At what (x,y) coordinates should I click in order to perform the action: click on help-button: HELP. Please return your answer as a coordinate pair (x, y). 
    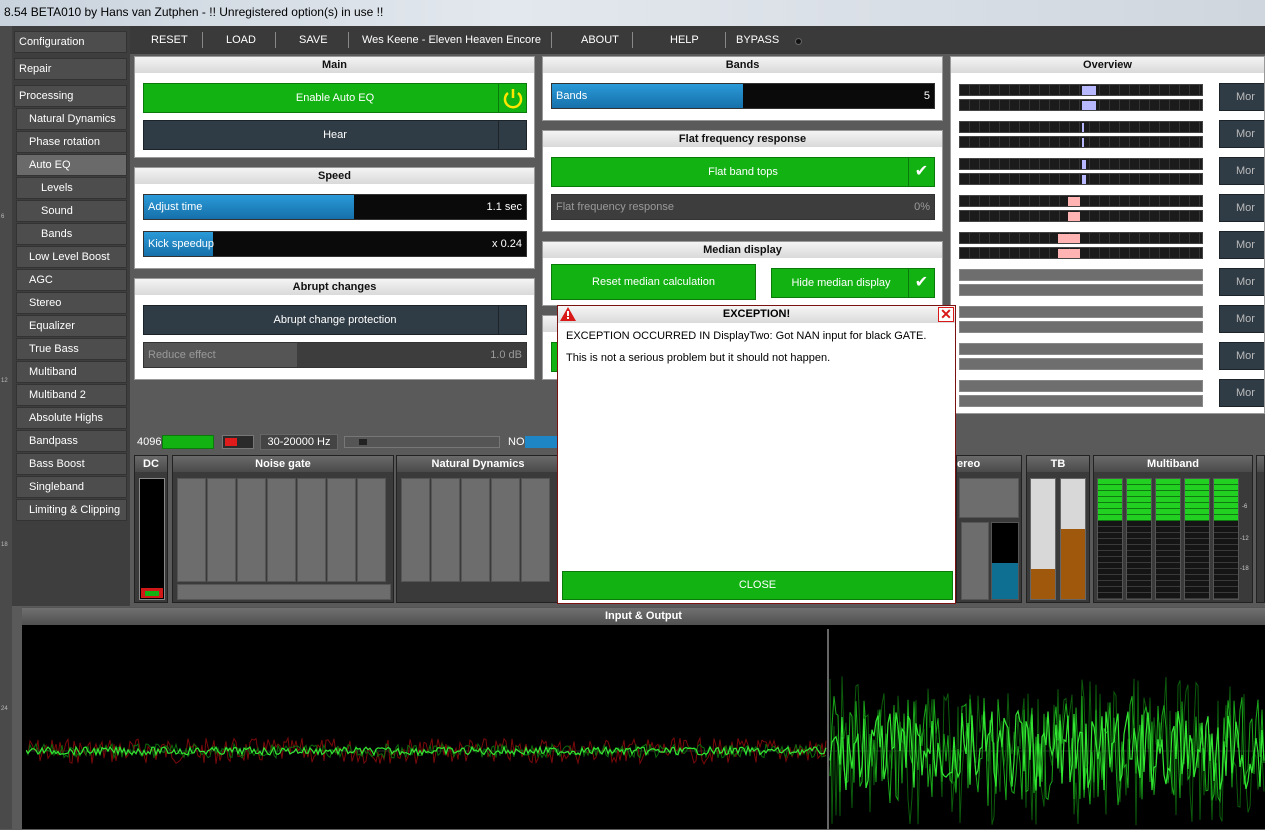
    Looking at the image, I should click on (684, 40).